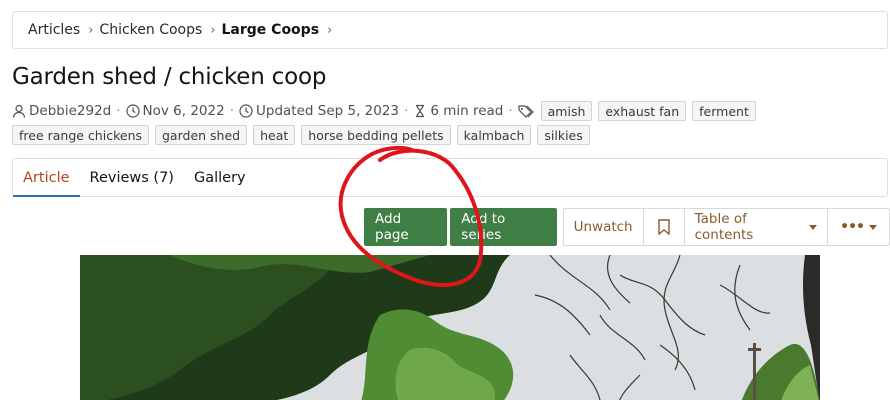  Describe the element at coordinates (852, 227) in the screenshot. I see `more-icon: •••` at that location.